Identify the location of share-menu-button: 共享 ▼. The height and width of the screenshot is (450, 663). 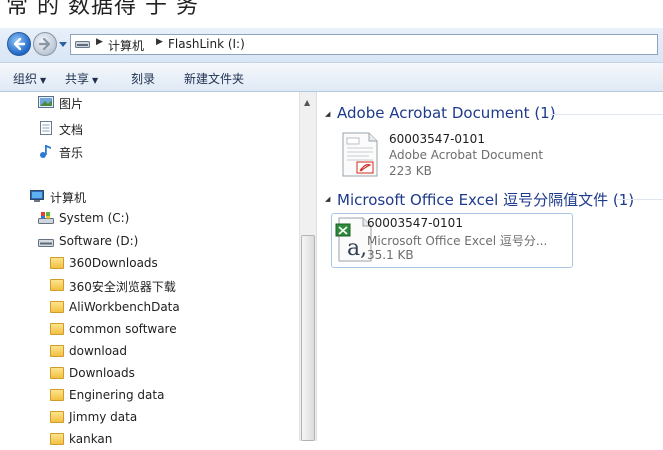
(81, 78).